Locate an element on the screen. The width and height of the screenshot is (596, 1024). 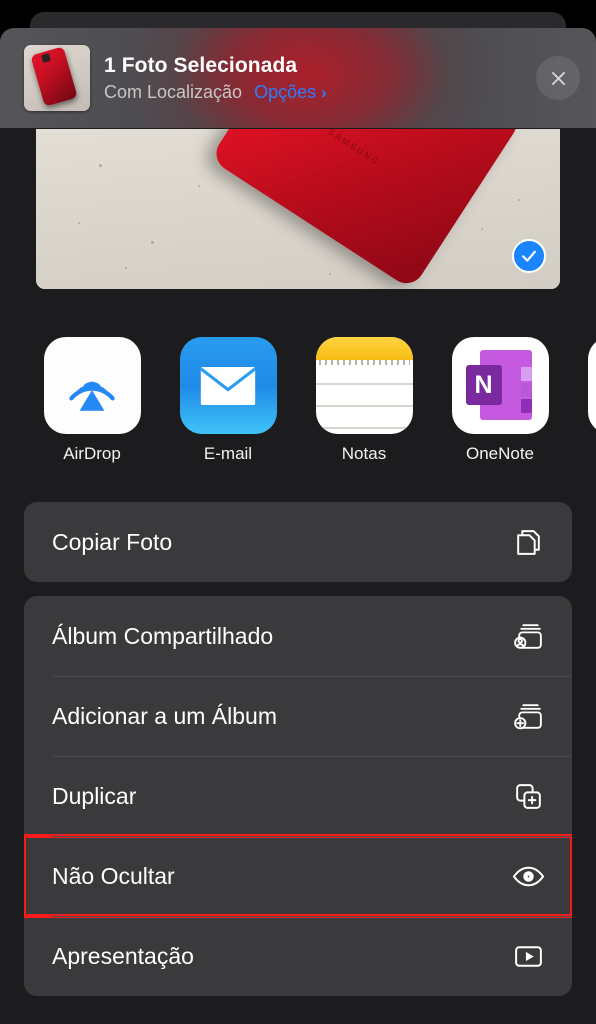
photo-selected-badge is located at coordinates (529, 256).